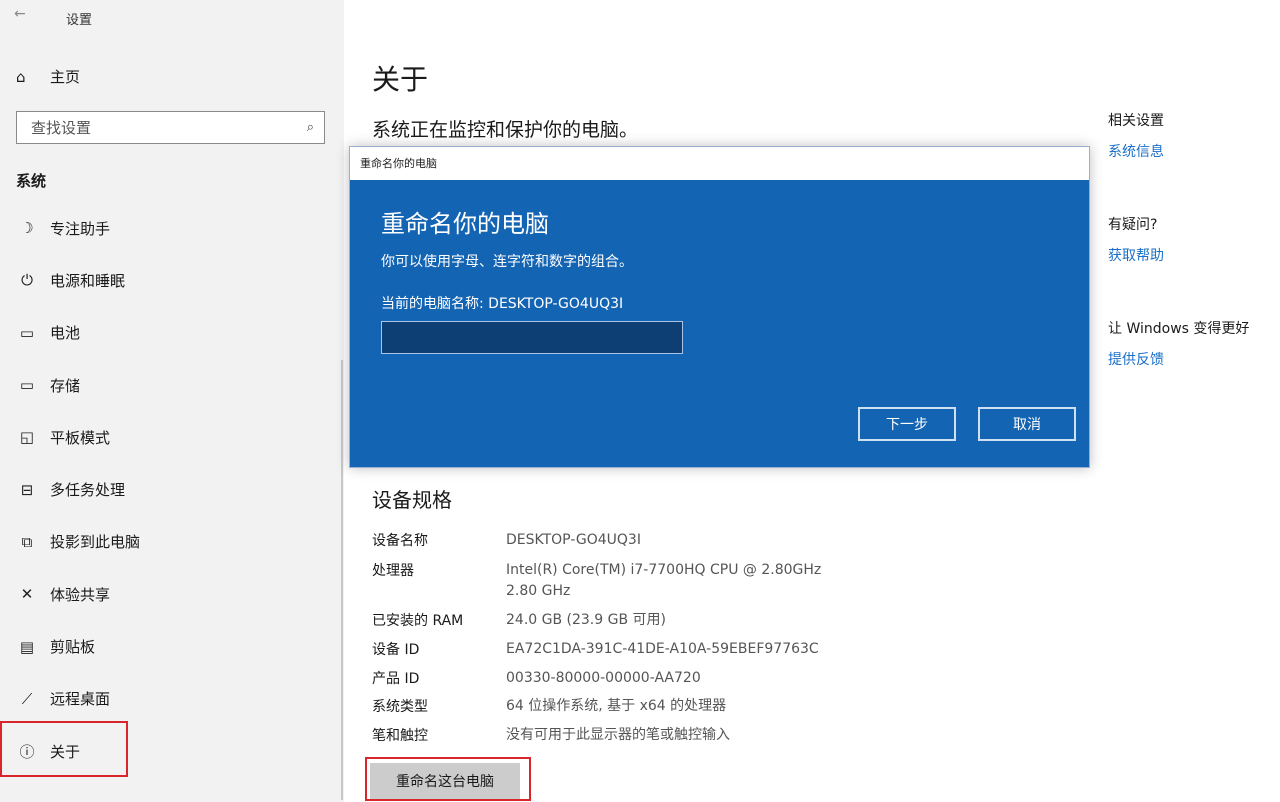 The image size is (1280, 802). Describe the element at coordinates (27, 751) in the screenshot. I see `info-icon: ⓘ` at that location.